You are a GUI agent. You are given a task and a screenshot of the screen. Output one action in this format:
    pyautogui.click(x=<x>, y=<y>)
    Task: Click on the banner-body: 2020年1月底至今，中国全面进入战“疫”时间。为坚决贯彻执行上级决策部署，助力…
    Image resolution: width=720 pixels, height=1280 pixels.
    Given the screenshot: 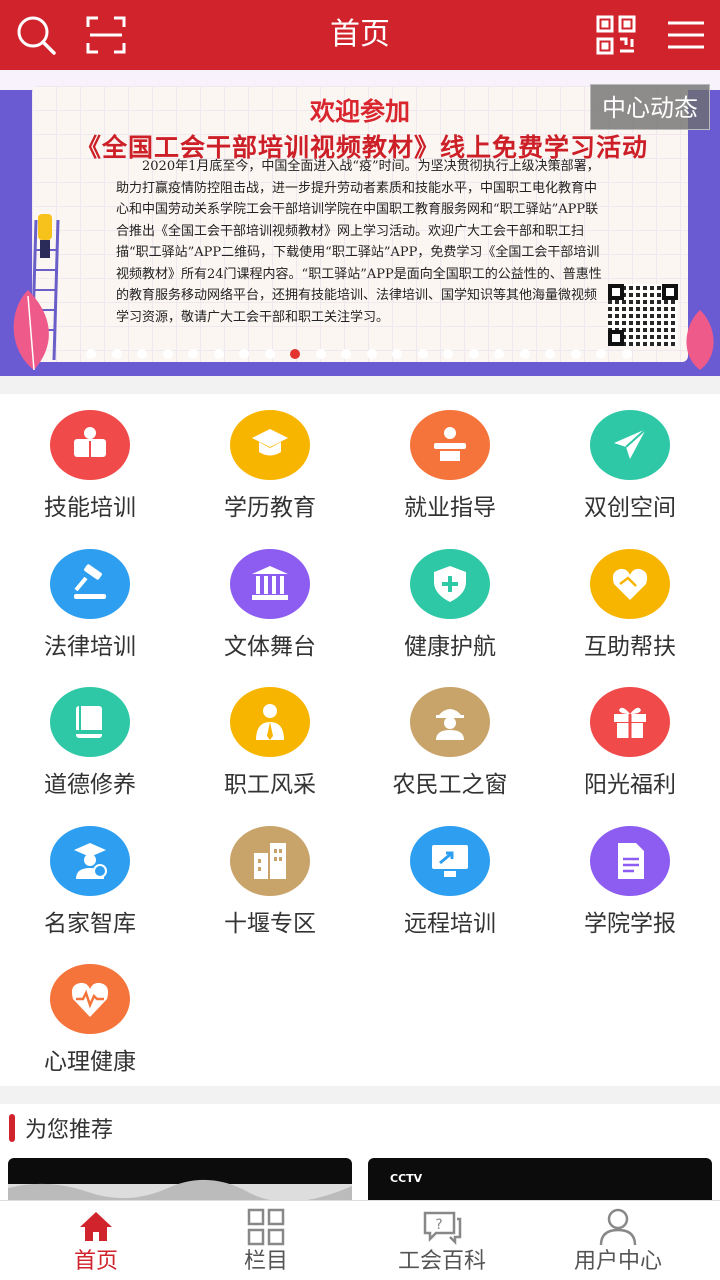 What is the action you would take?
    pyautogui.click(x=359, y=242)
    